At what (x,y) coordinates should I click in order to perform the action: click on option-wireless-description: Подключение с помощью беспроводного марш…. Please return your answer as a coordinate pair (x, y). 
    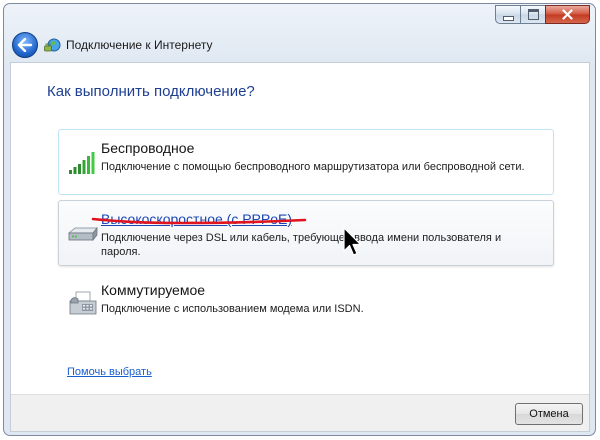
    Looking at the image, I should click on (313, 167).